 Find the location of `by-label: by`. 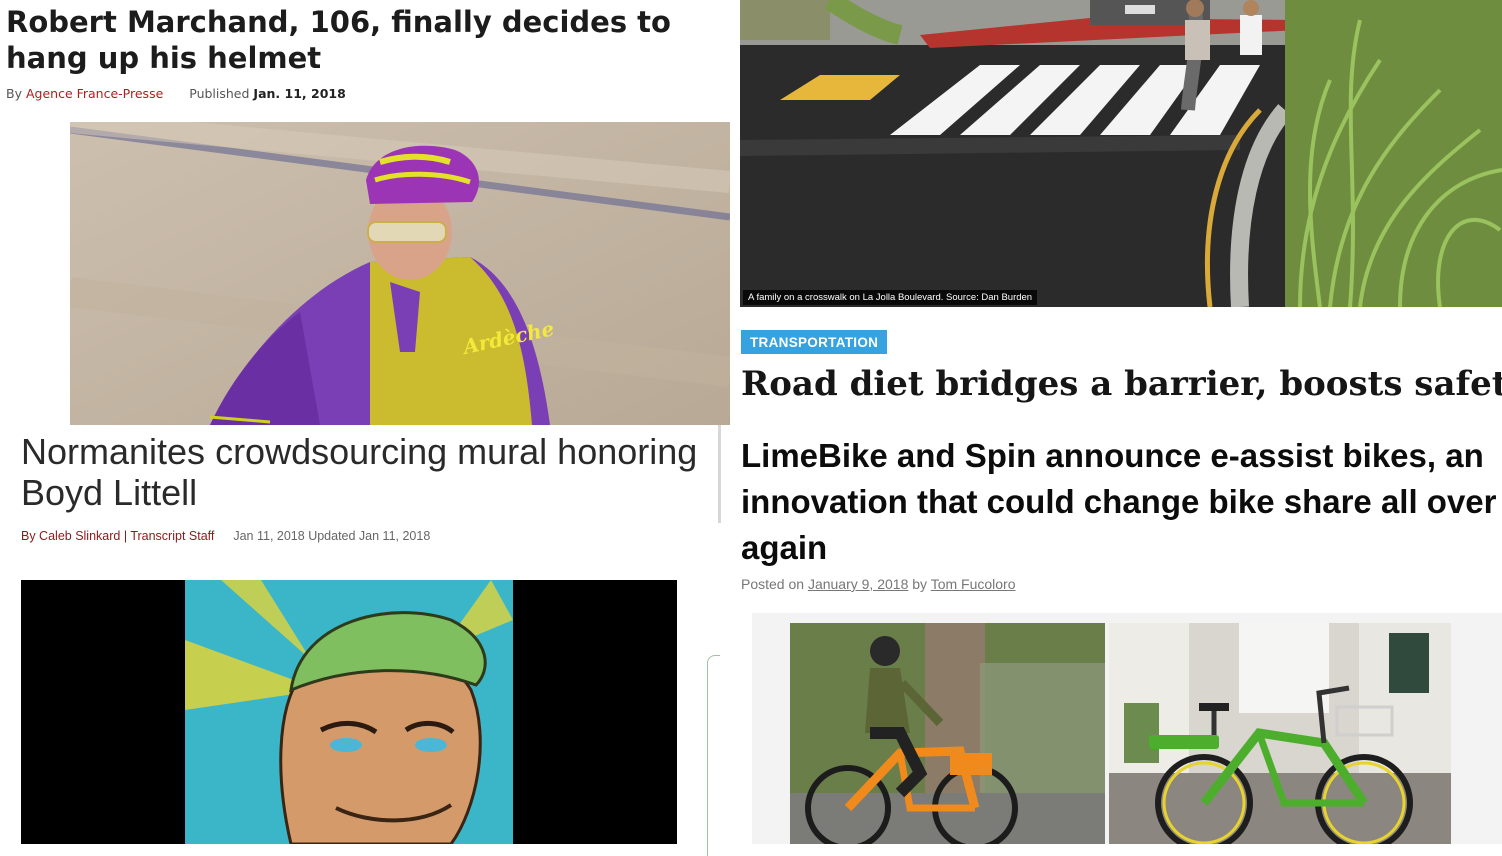

by-label: by is located at coordinates (920, 584).